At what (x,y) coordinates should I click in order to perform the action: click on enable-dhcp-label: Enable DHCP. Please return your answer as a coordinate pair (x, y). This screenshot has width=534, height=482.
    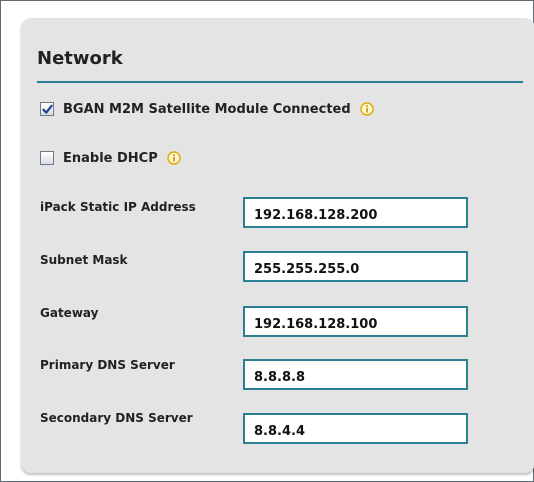
    Looking at the image, I should click on (110, 158).